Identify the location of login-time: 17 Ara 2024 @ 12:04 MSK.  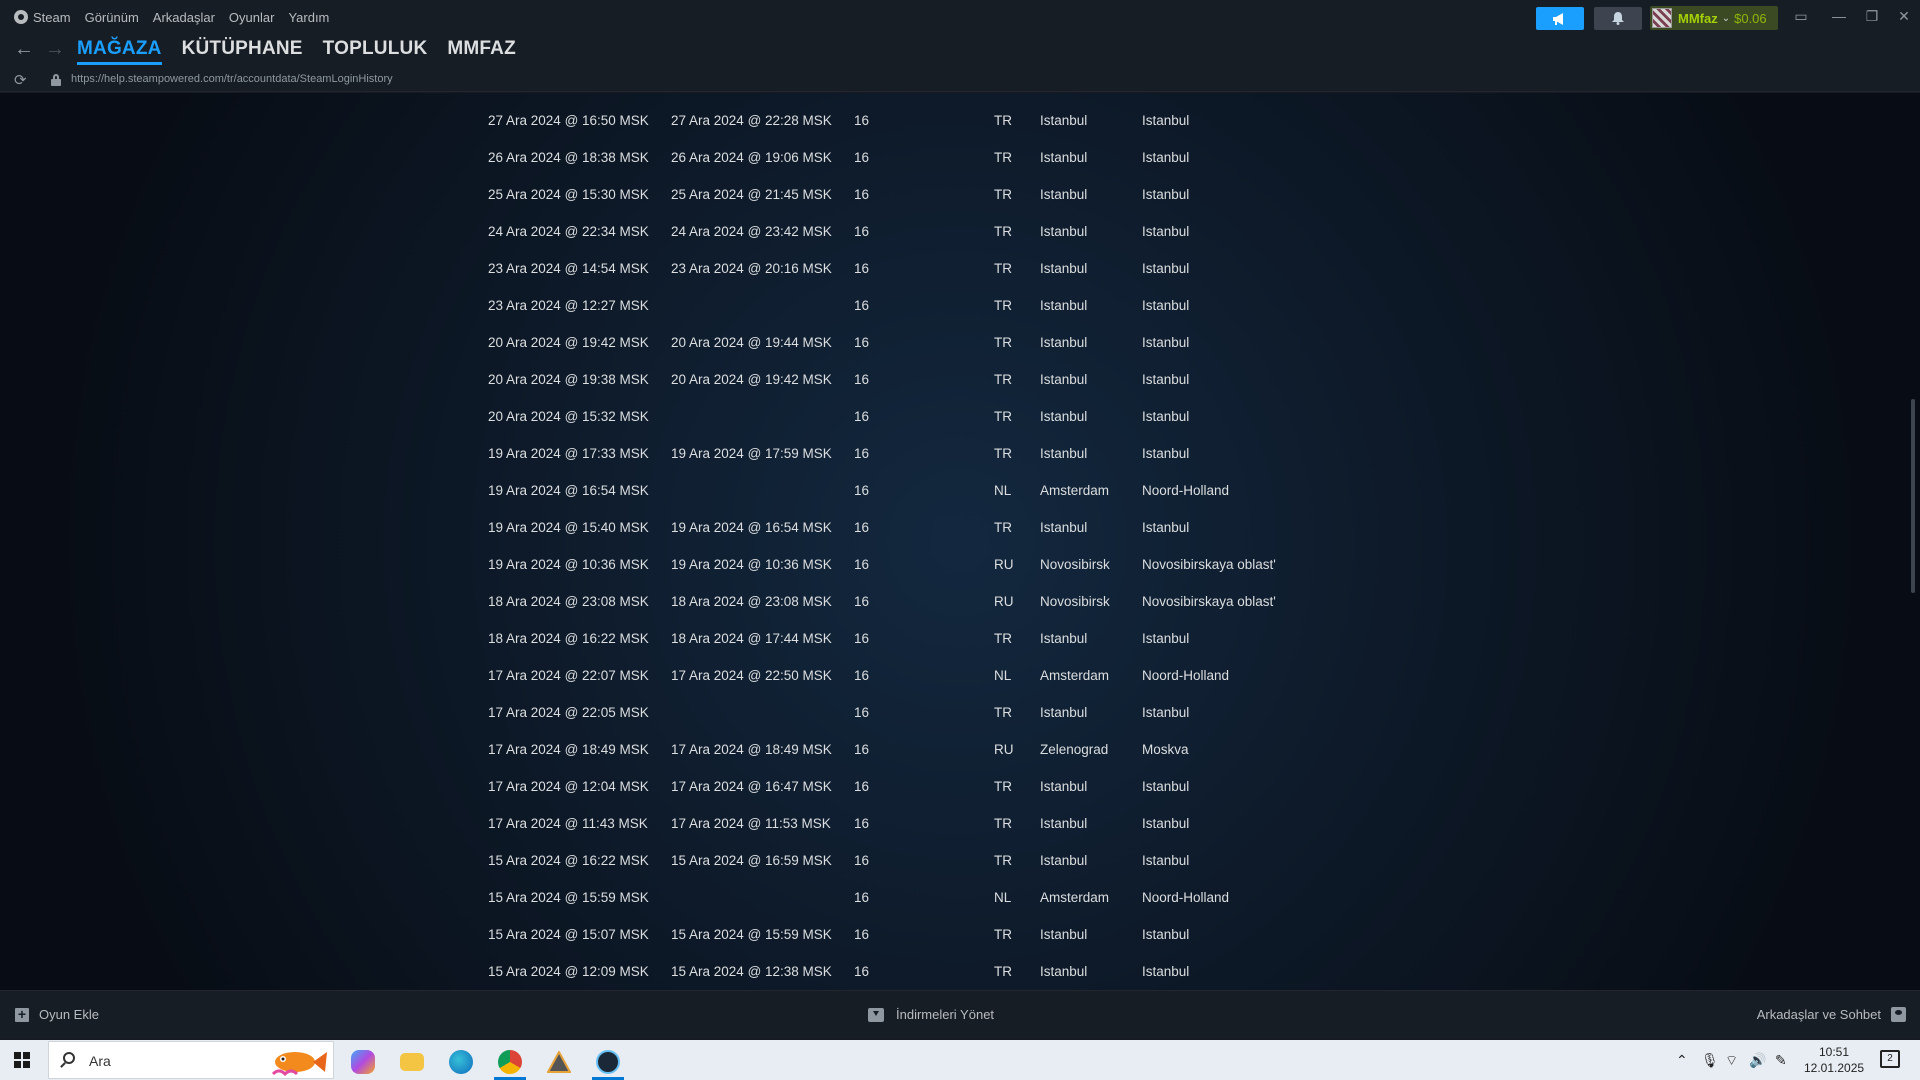
(568, 786).